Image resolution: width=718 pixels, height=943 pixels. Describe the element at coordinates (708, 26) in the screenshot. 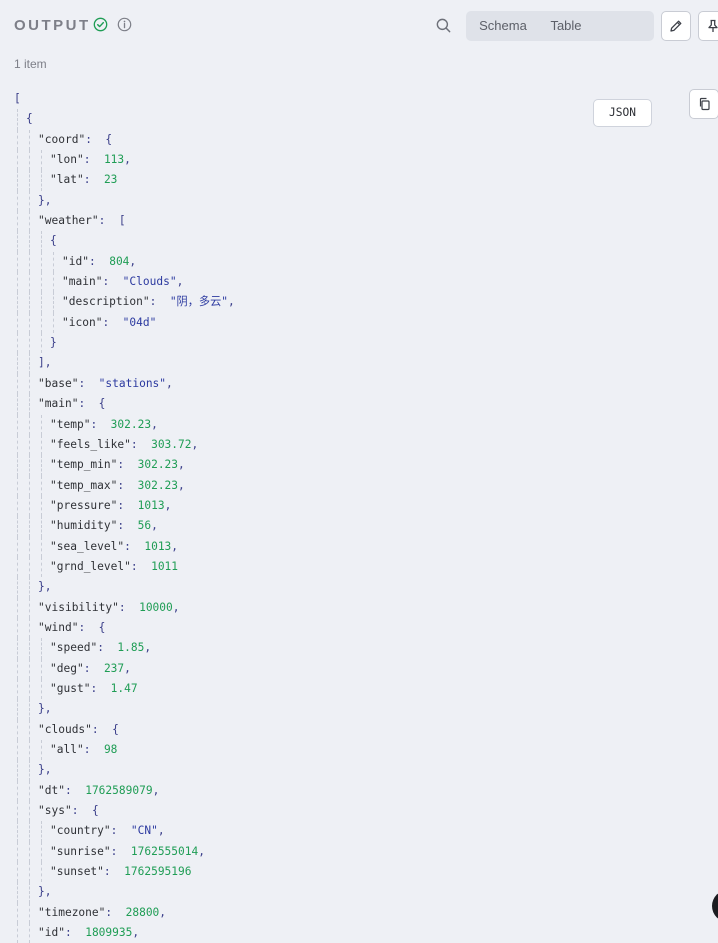

I see `pin-data-button` at that location.